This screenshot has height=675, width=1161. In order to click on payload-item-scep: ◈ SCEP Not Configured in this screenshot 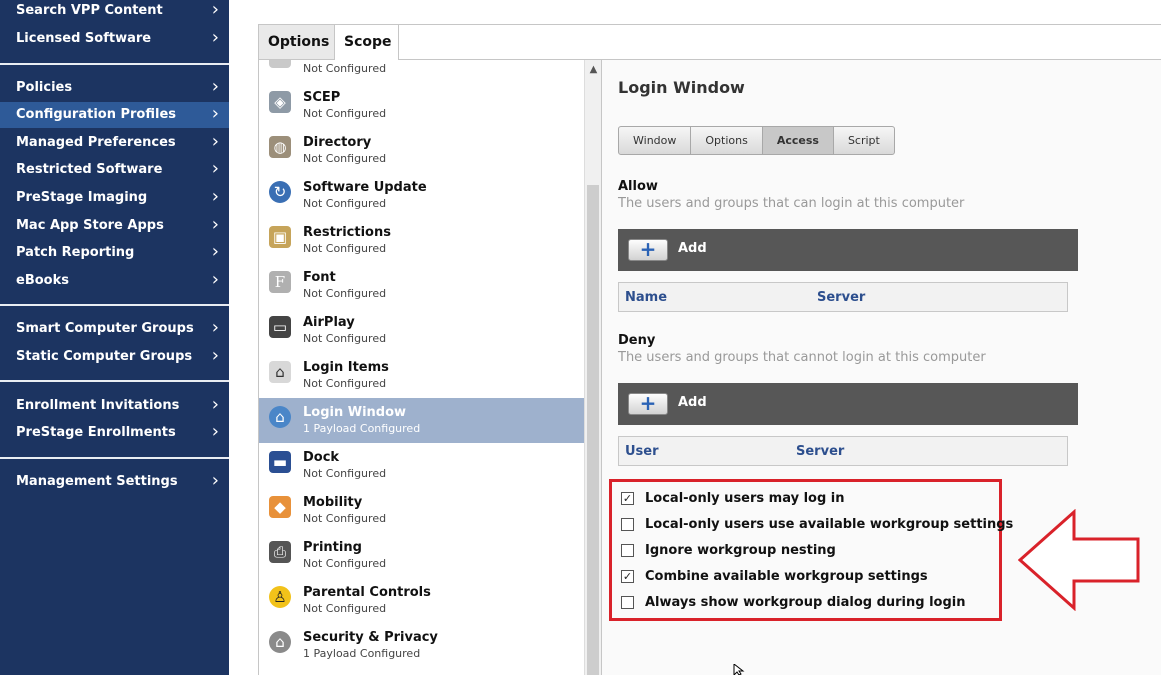, I will do `click(421, 105)`.